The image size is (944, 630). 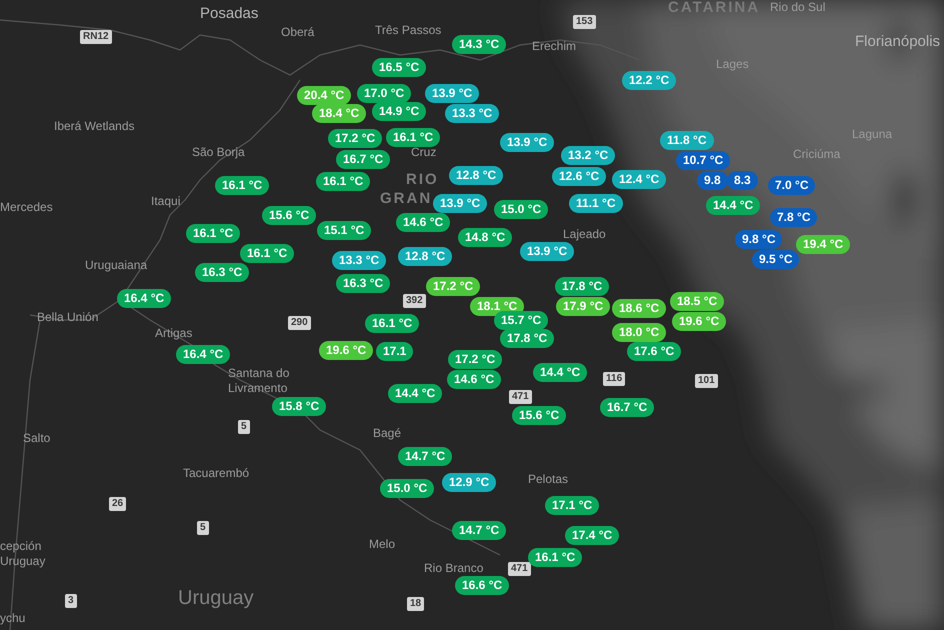 I want to click on temperature-marker: 19.4 °C, so click(x=823, y=244).